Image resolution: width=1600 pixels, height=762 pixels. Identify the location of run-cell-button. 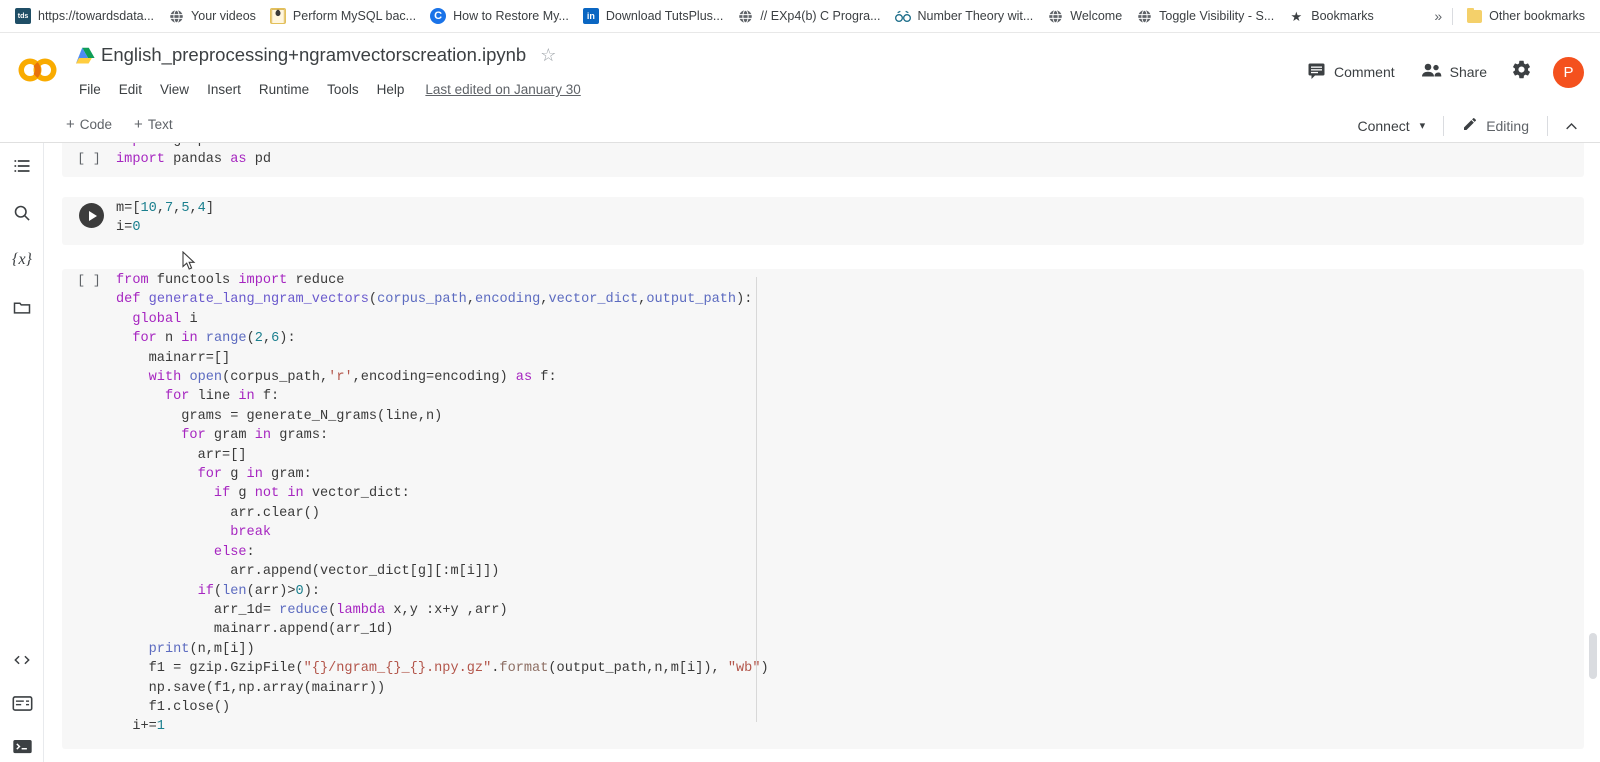
(91, 215).